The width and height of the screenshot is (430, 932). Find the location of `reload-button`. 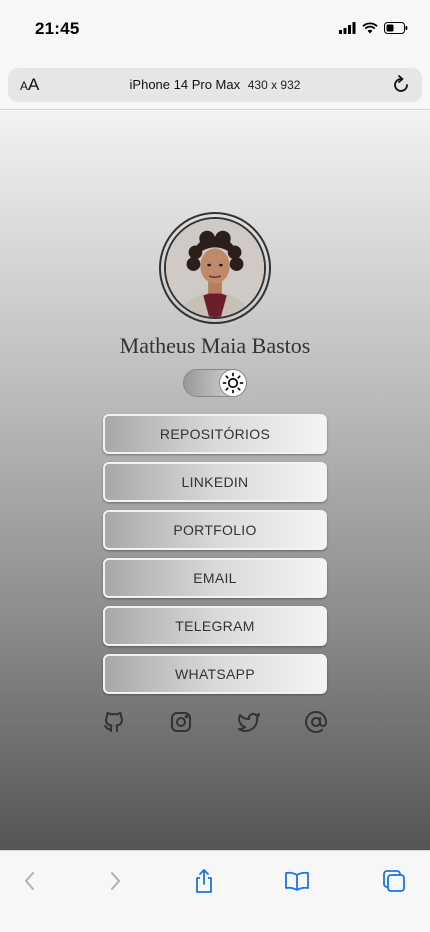

reload-button is located at coordinates (401, 85).